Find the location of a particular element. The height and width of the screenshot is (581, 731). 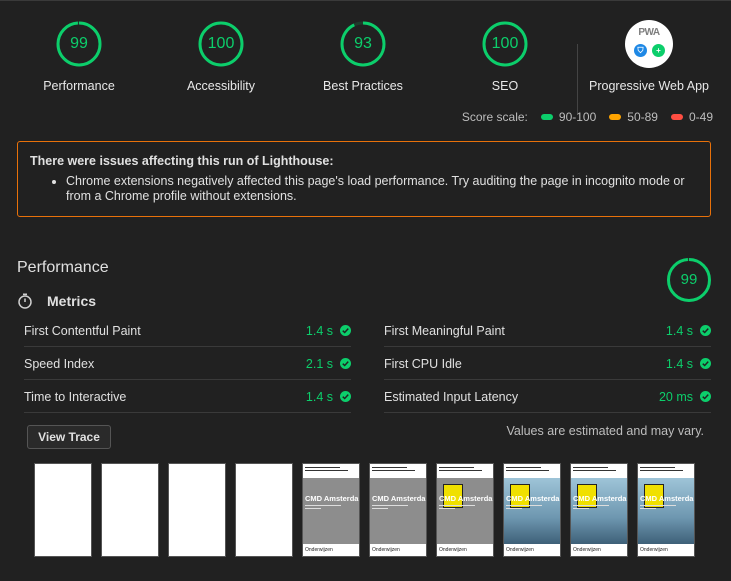

scale-average: 50-89 is located at coordinates (633, 117).